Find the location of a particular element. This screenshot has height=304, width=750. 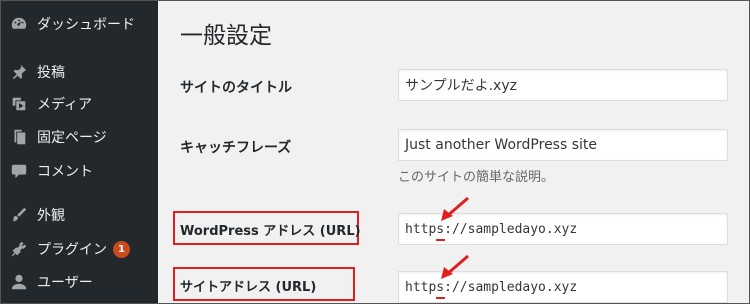

page-icon is located at coordinates (19, 137).